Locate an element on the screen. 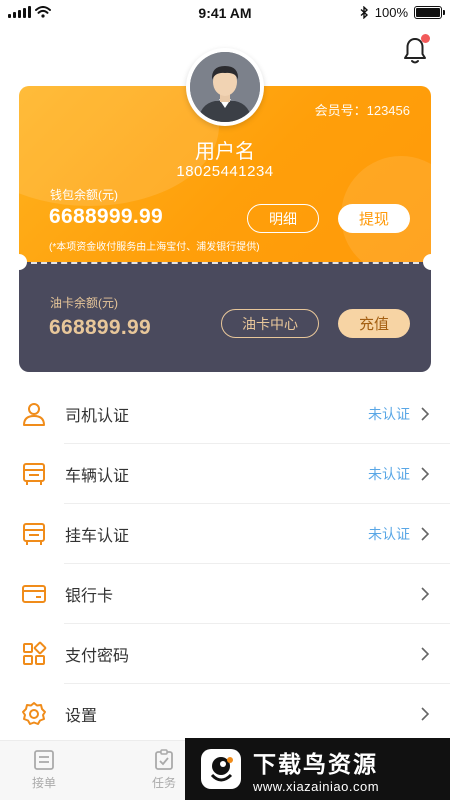 The image size is (450, 800). watermark-title: 下载鸟资源 is located at coordinates (315, 763).